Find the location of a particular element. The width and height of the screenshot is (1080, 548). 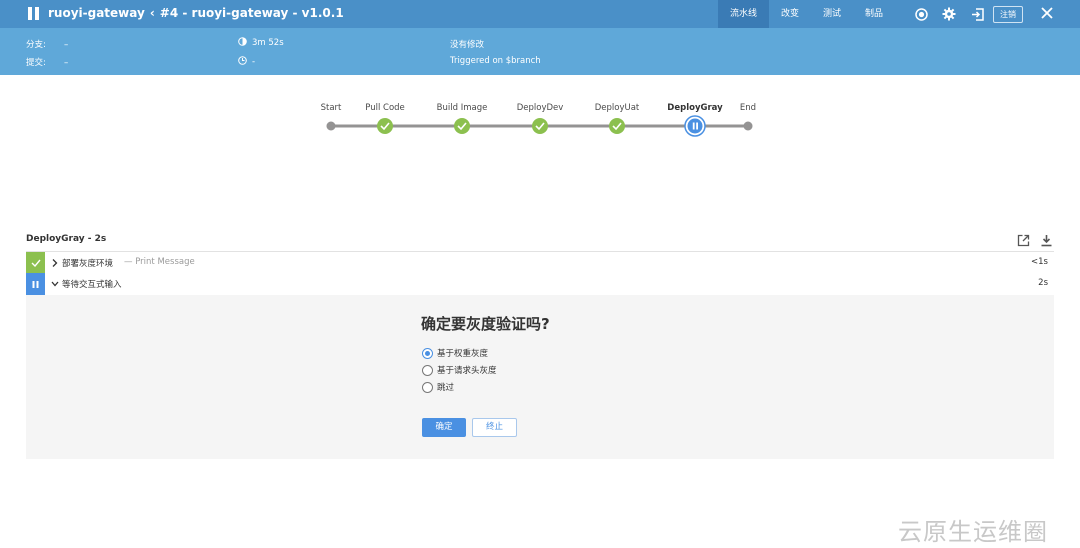

duration-value: 3m 52s is located at coordinates (268, 43).